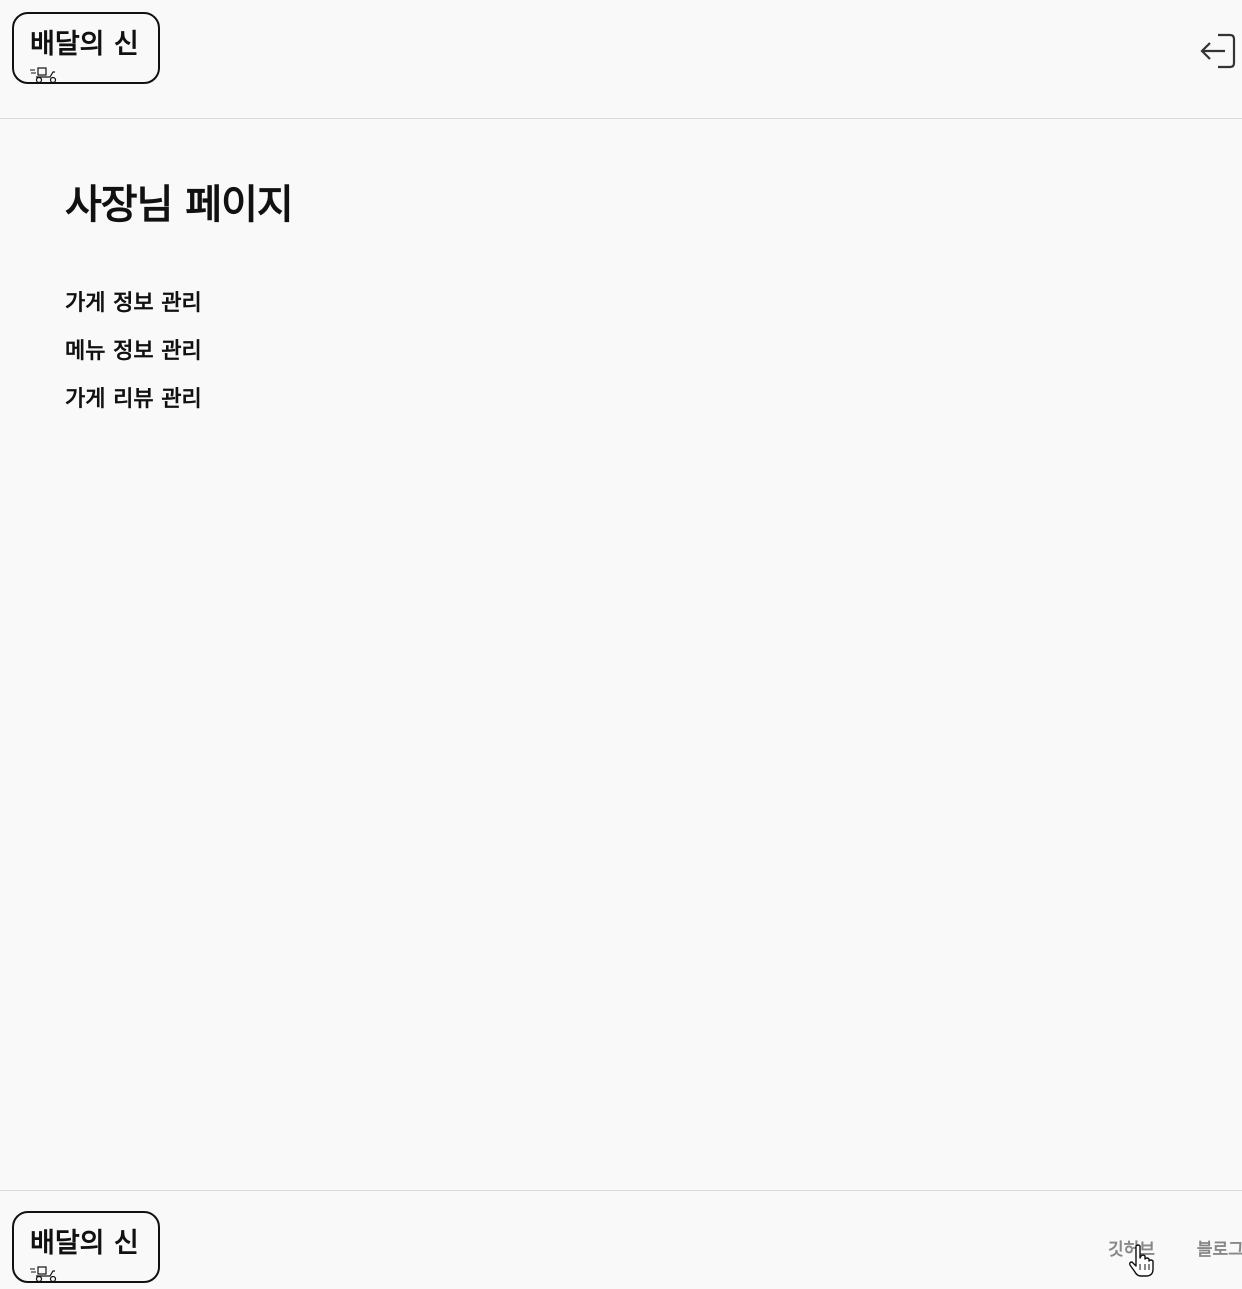 The height and width of the screenshot is (1289, 1242). Describe the element at coordinates (621, 1239) in the screenshot. I see `footer: 배달의 신 깃허브 블로그` at that location.